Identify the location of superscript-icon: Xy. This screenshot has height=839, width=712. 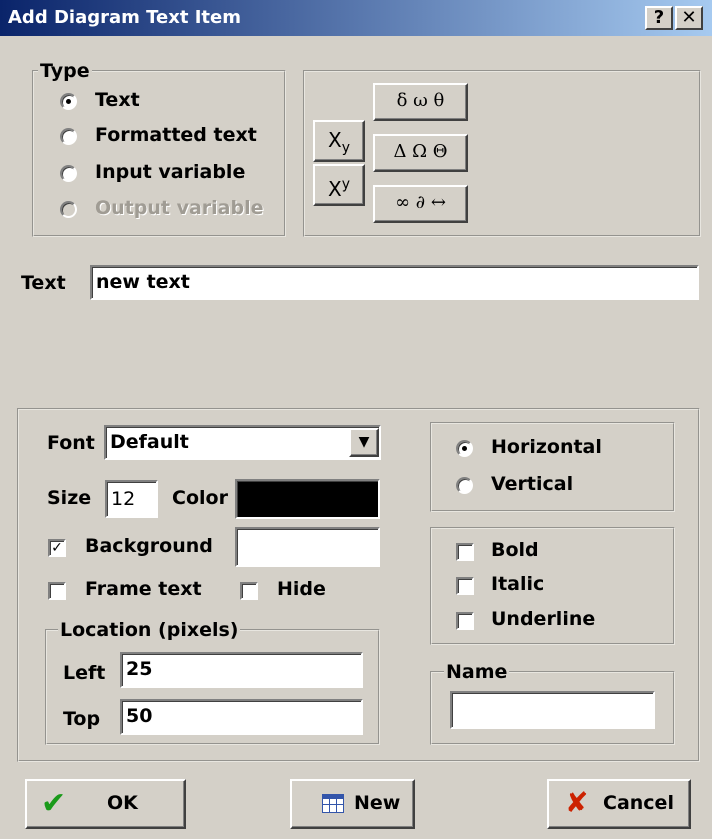
(339, 188).